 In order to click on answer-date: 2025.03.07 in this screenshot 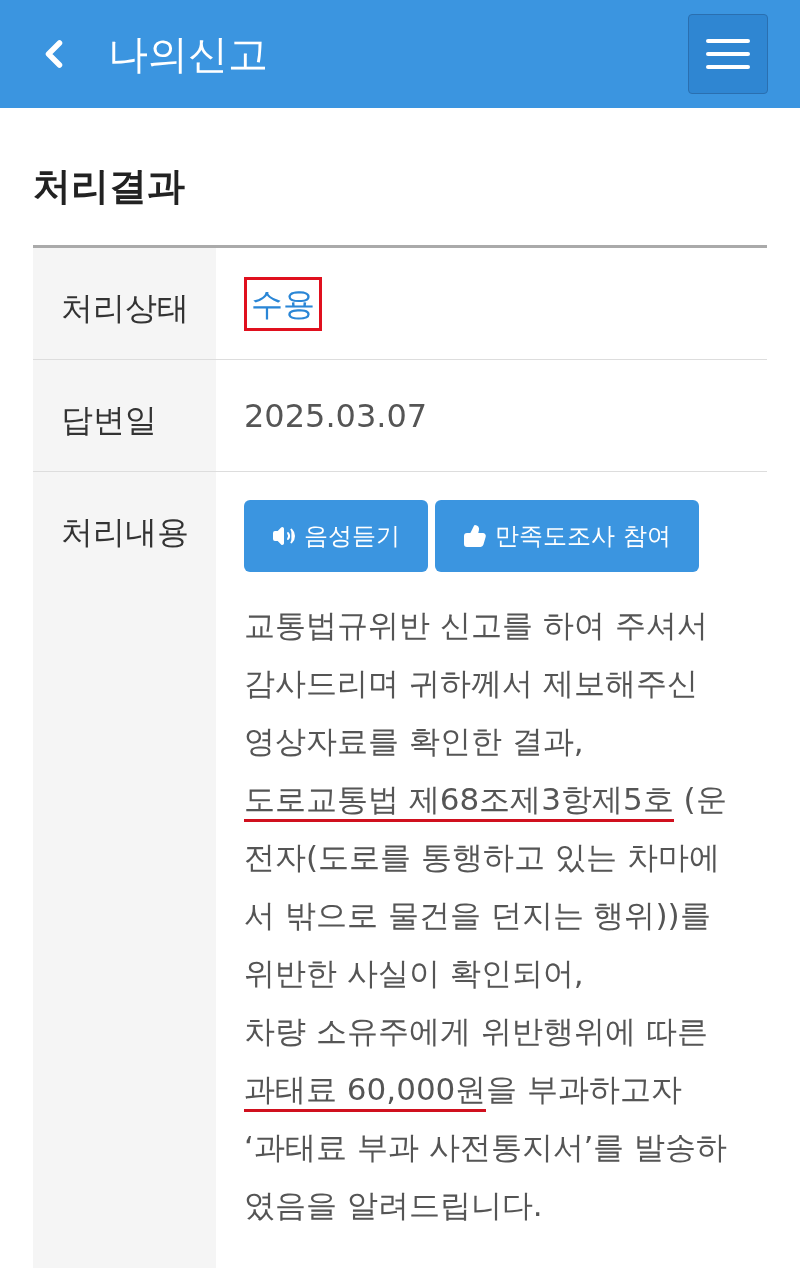, I will do `click(336, 416)`.